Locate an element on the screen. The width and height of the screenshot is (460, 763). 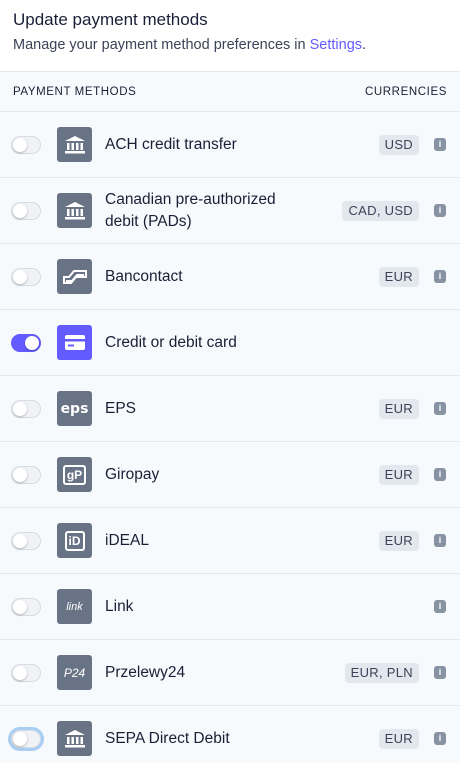
link-logo-text: link is located at coordinates (74, 606).